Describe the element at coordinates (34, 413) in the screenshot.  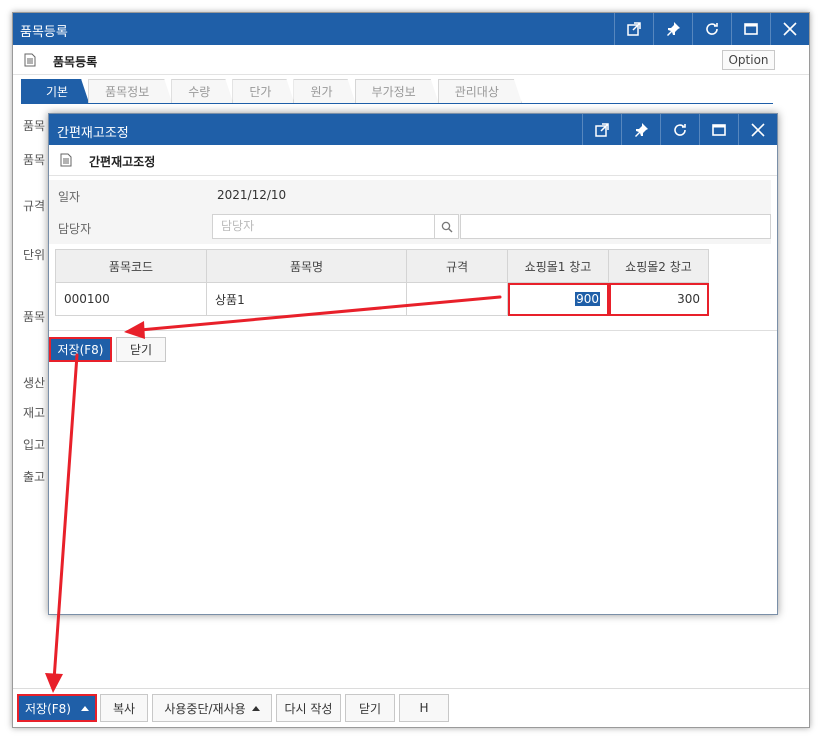
I see `field-label: 재고` at that location.